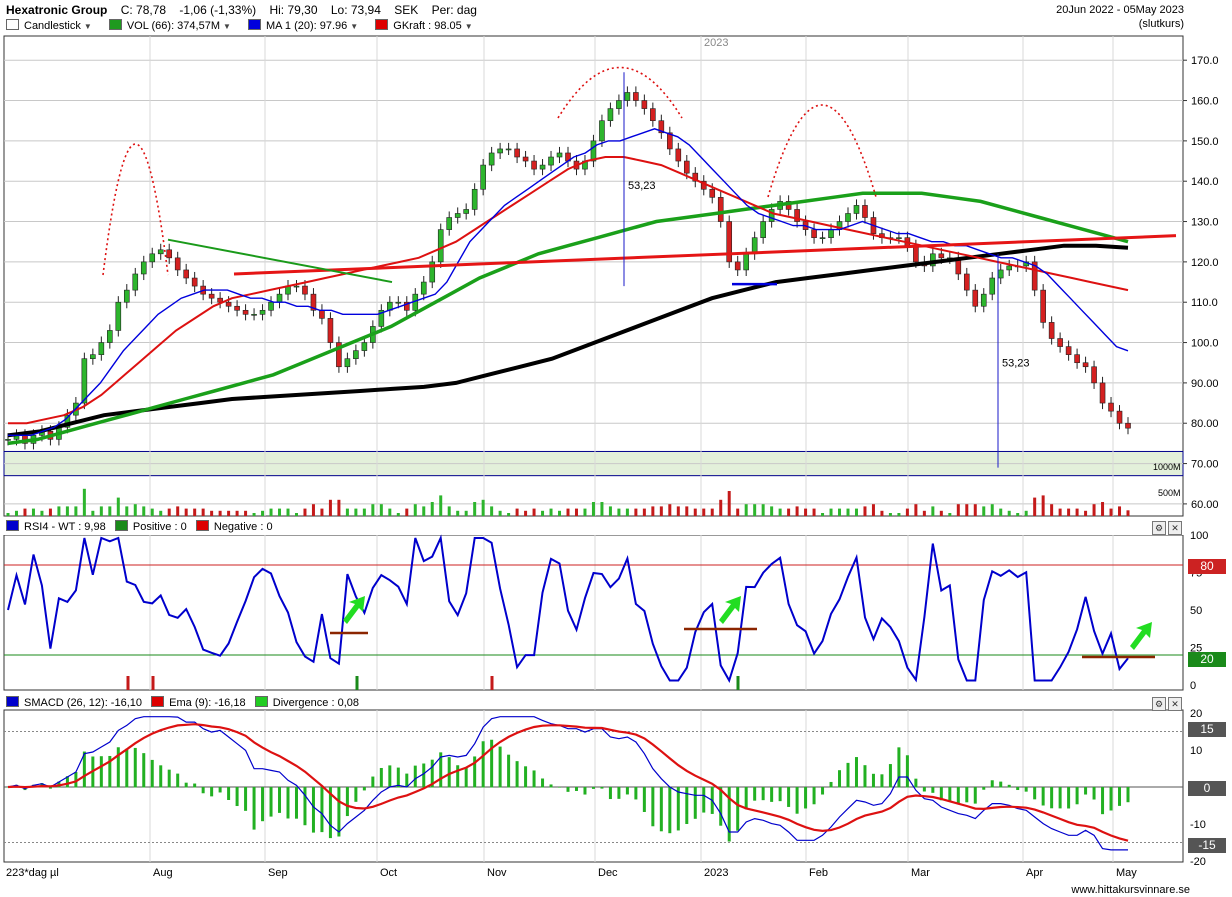  What do you see at coordinates (1159, 704) in the screenshot?
I see `macd-settings-icon: ⚙` at bounding box center [1159, 704].